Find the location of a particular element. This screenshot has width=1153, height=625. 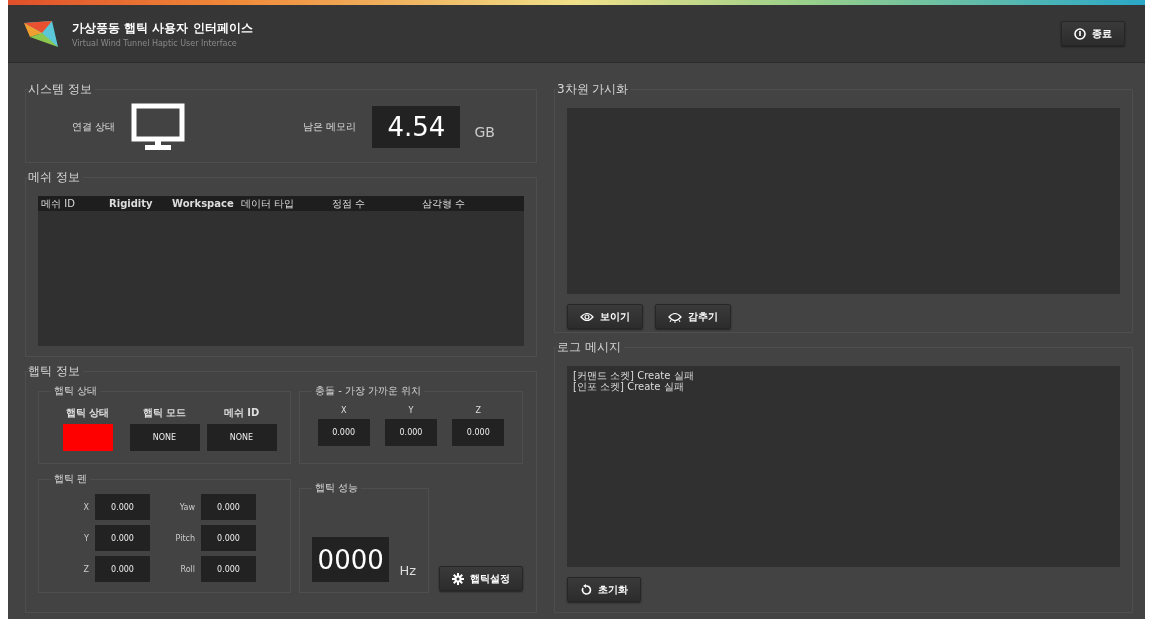

haptic-settings-button: 햅틱설정 is located at coordinates (481, 578).